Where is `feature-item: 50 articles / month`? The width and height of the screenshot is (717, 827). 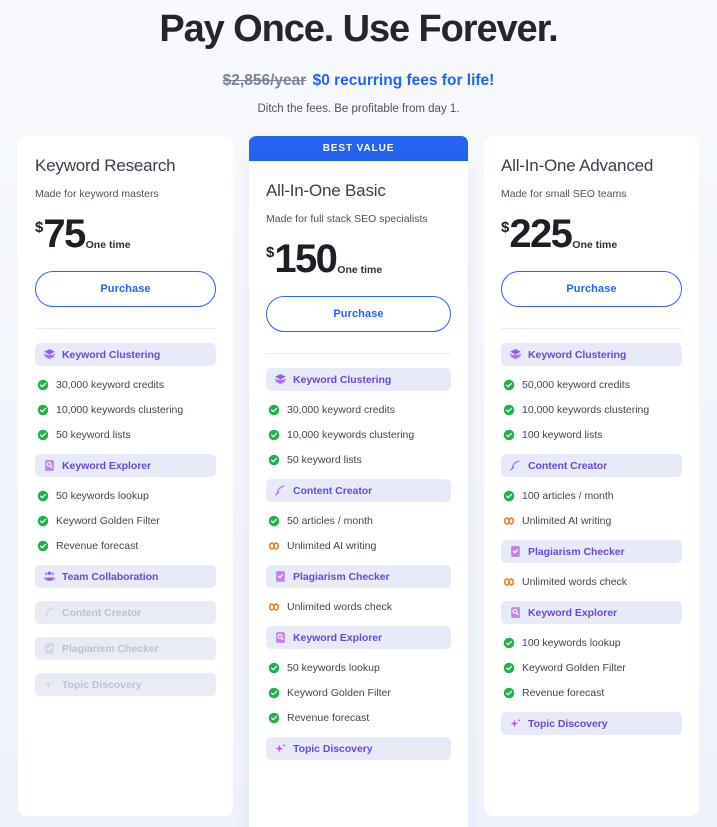 feature-item: 50 articles / month is located at coordinates (358, 521).